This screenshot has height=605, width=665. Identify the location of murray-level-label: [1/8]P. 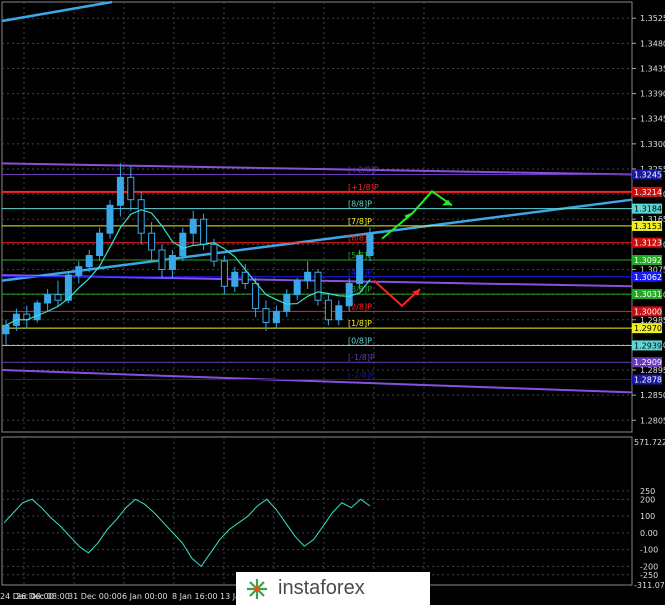
(360, 323).